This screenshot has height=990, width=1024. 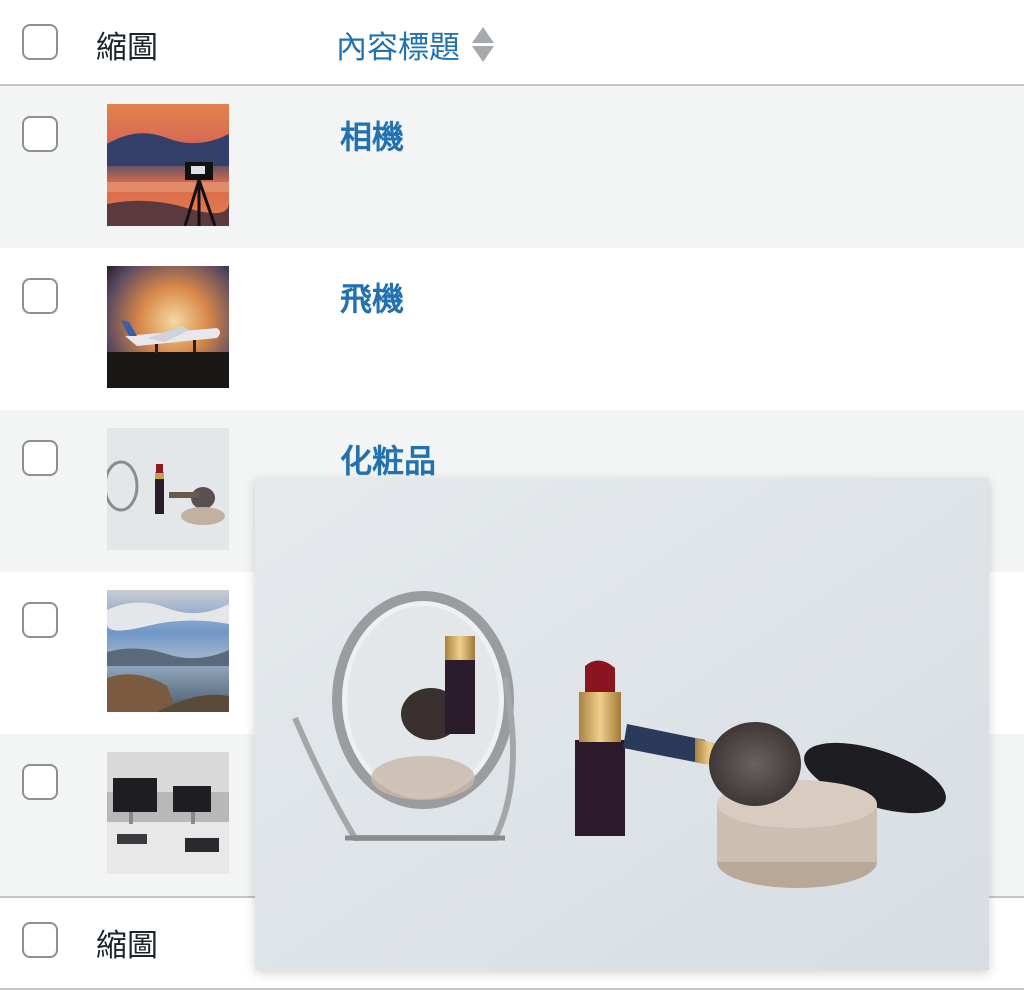 I want to click on mountain-coast-photo, so click(x=168, y=651).